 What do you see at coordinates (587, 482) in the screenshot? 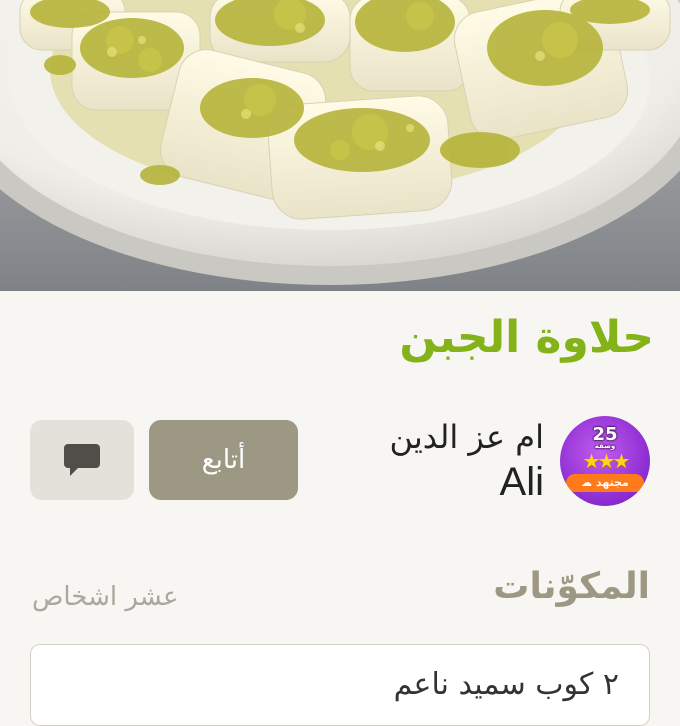
I see `chef-hat-icon: ☁` at bounding box center [587, 482].